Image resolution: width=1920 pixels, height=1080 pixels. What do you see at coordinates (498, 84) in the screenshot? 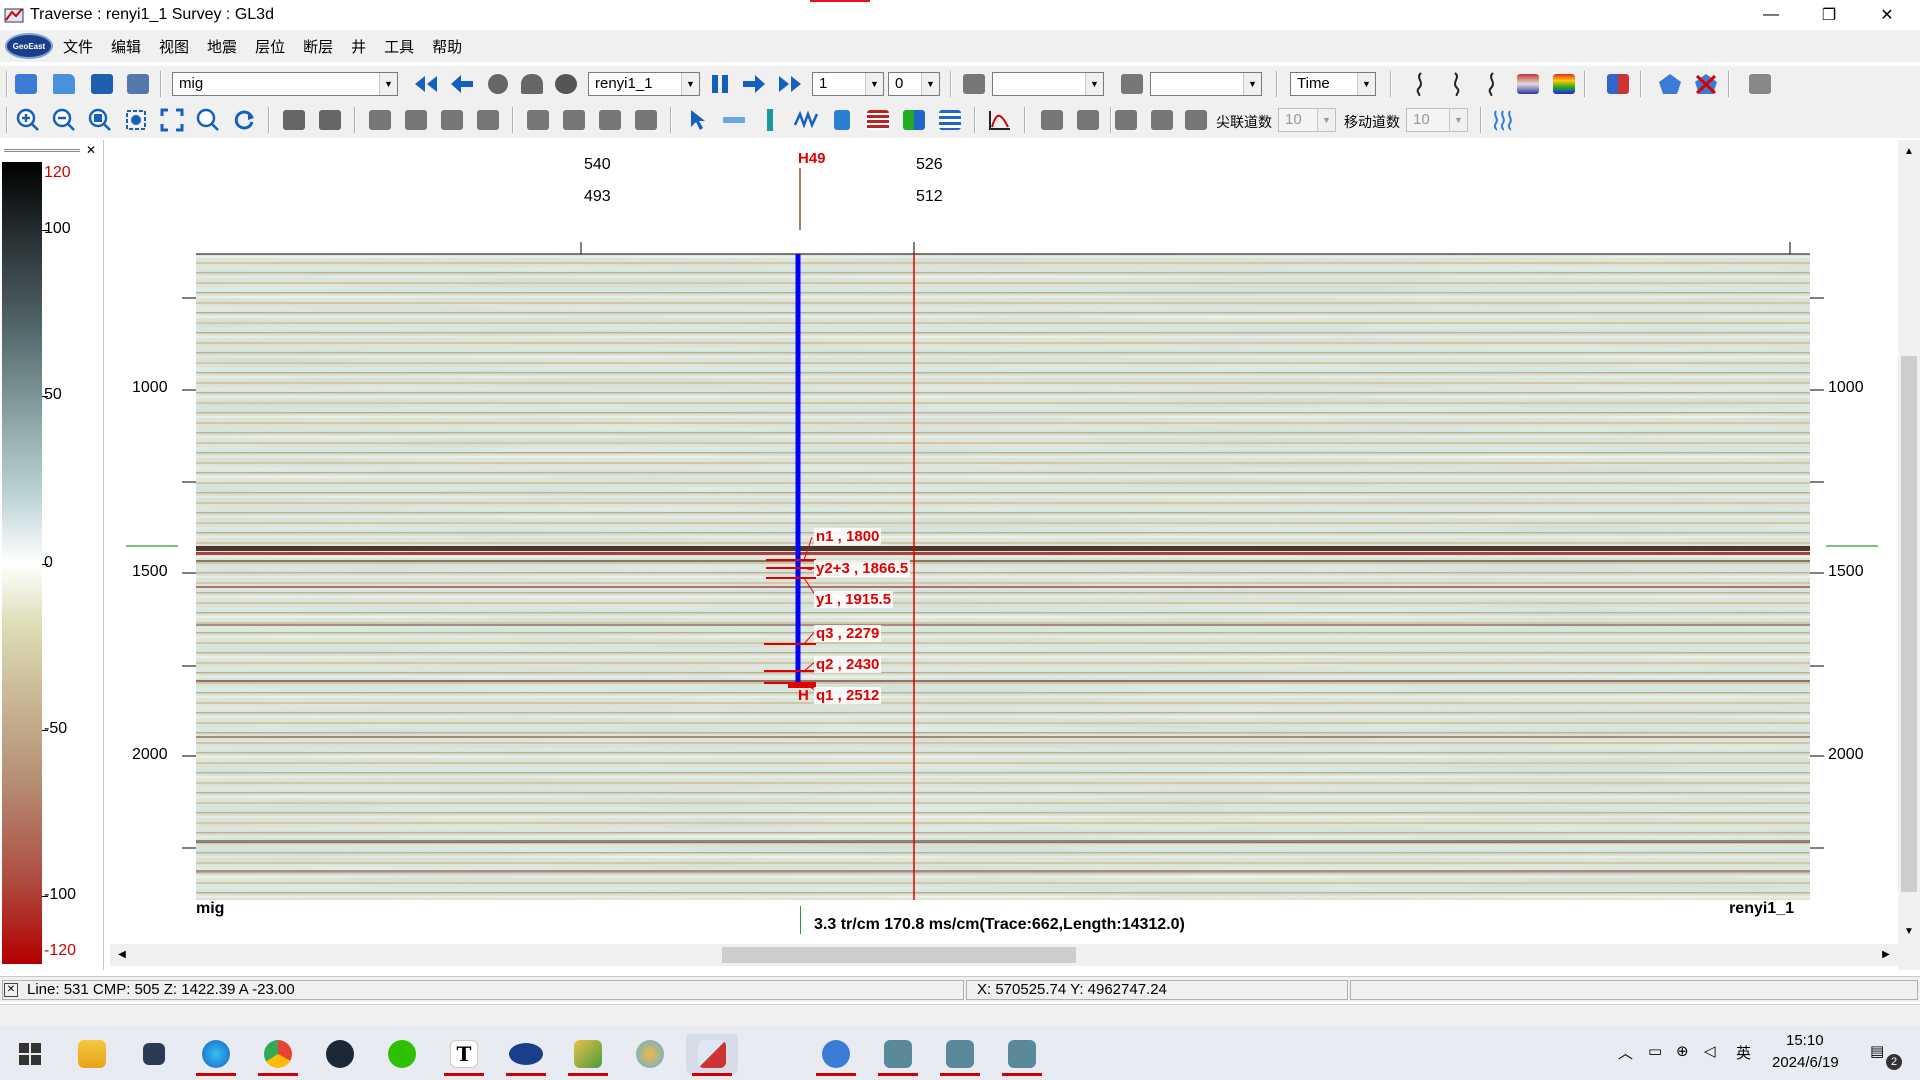
I see `stop-icon` at bounding box center [498, 84].